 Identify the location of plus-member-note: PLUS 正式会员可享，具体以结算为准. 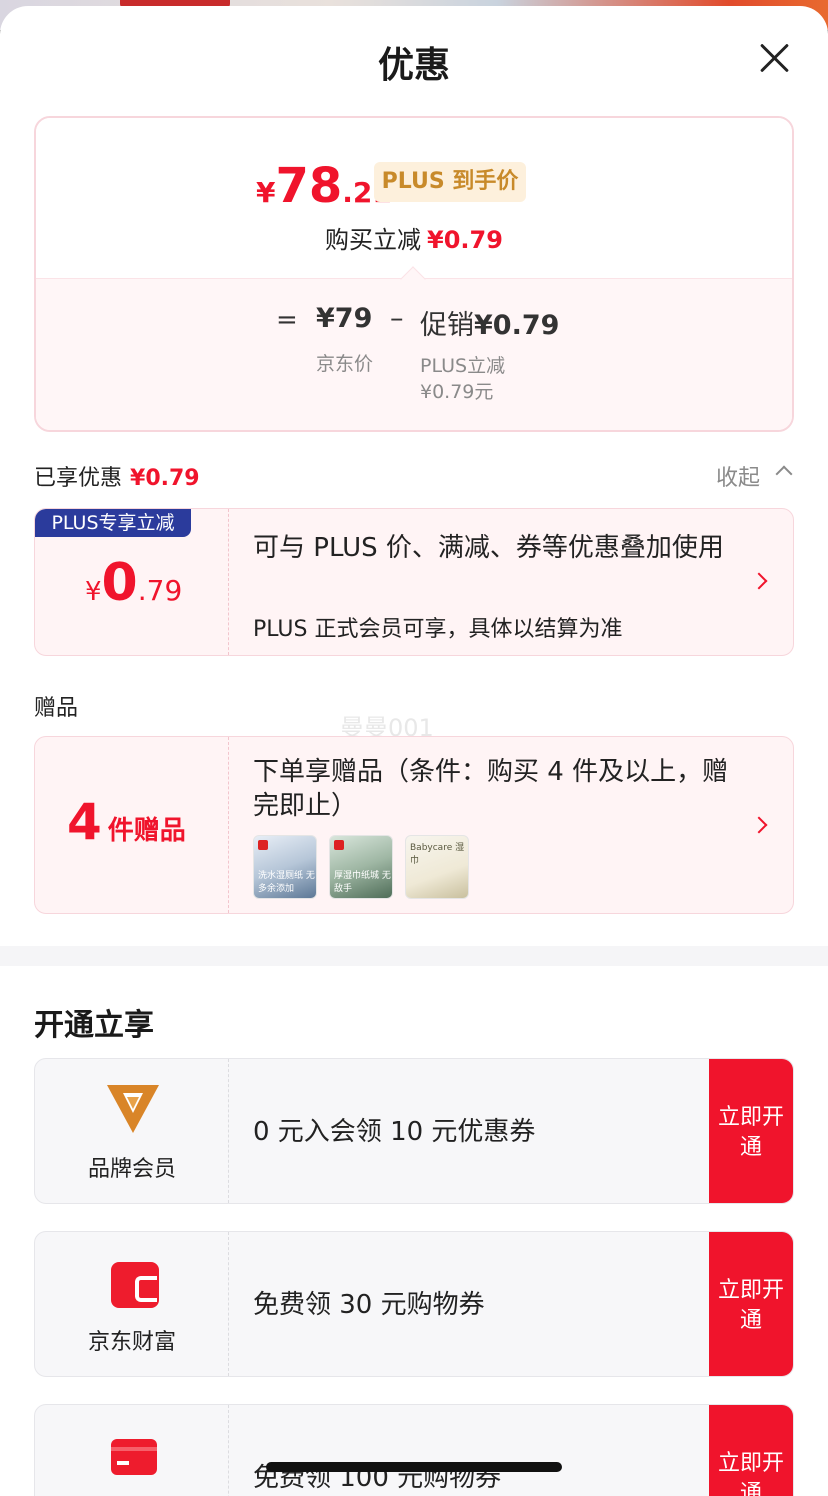
(438, 629).